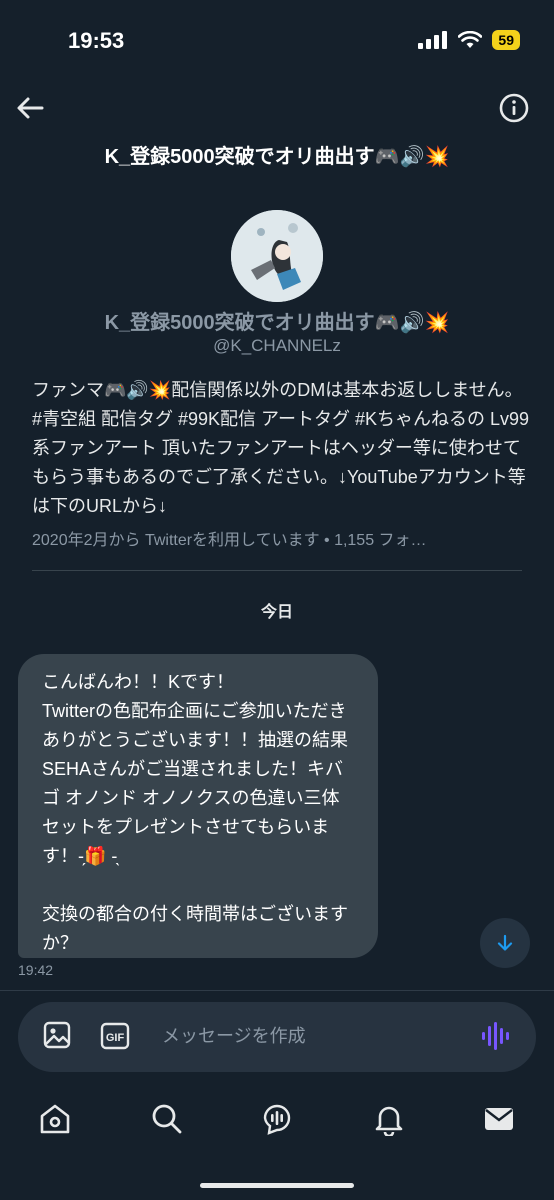  I want to click on back-arrow-icon, so click(30, 108).